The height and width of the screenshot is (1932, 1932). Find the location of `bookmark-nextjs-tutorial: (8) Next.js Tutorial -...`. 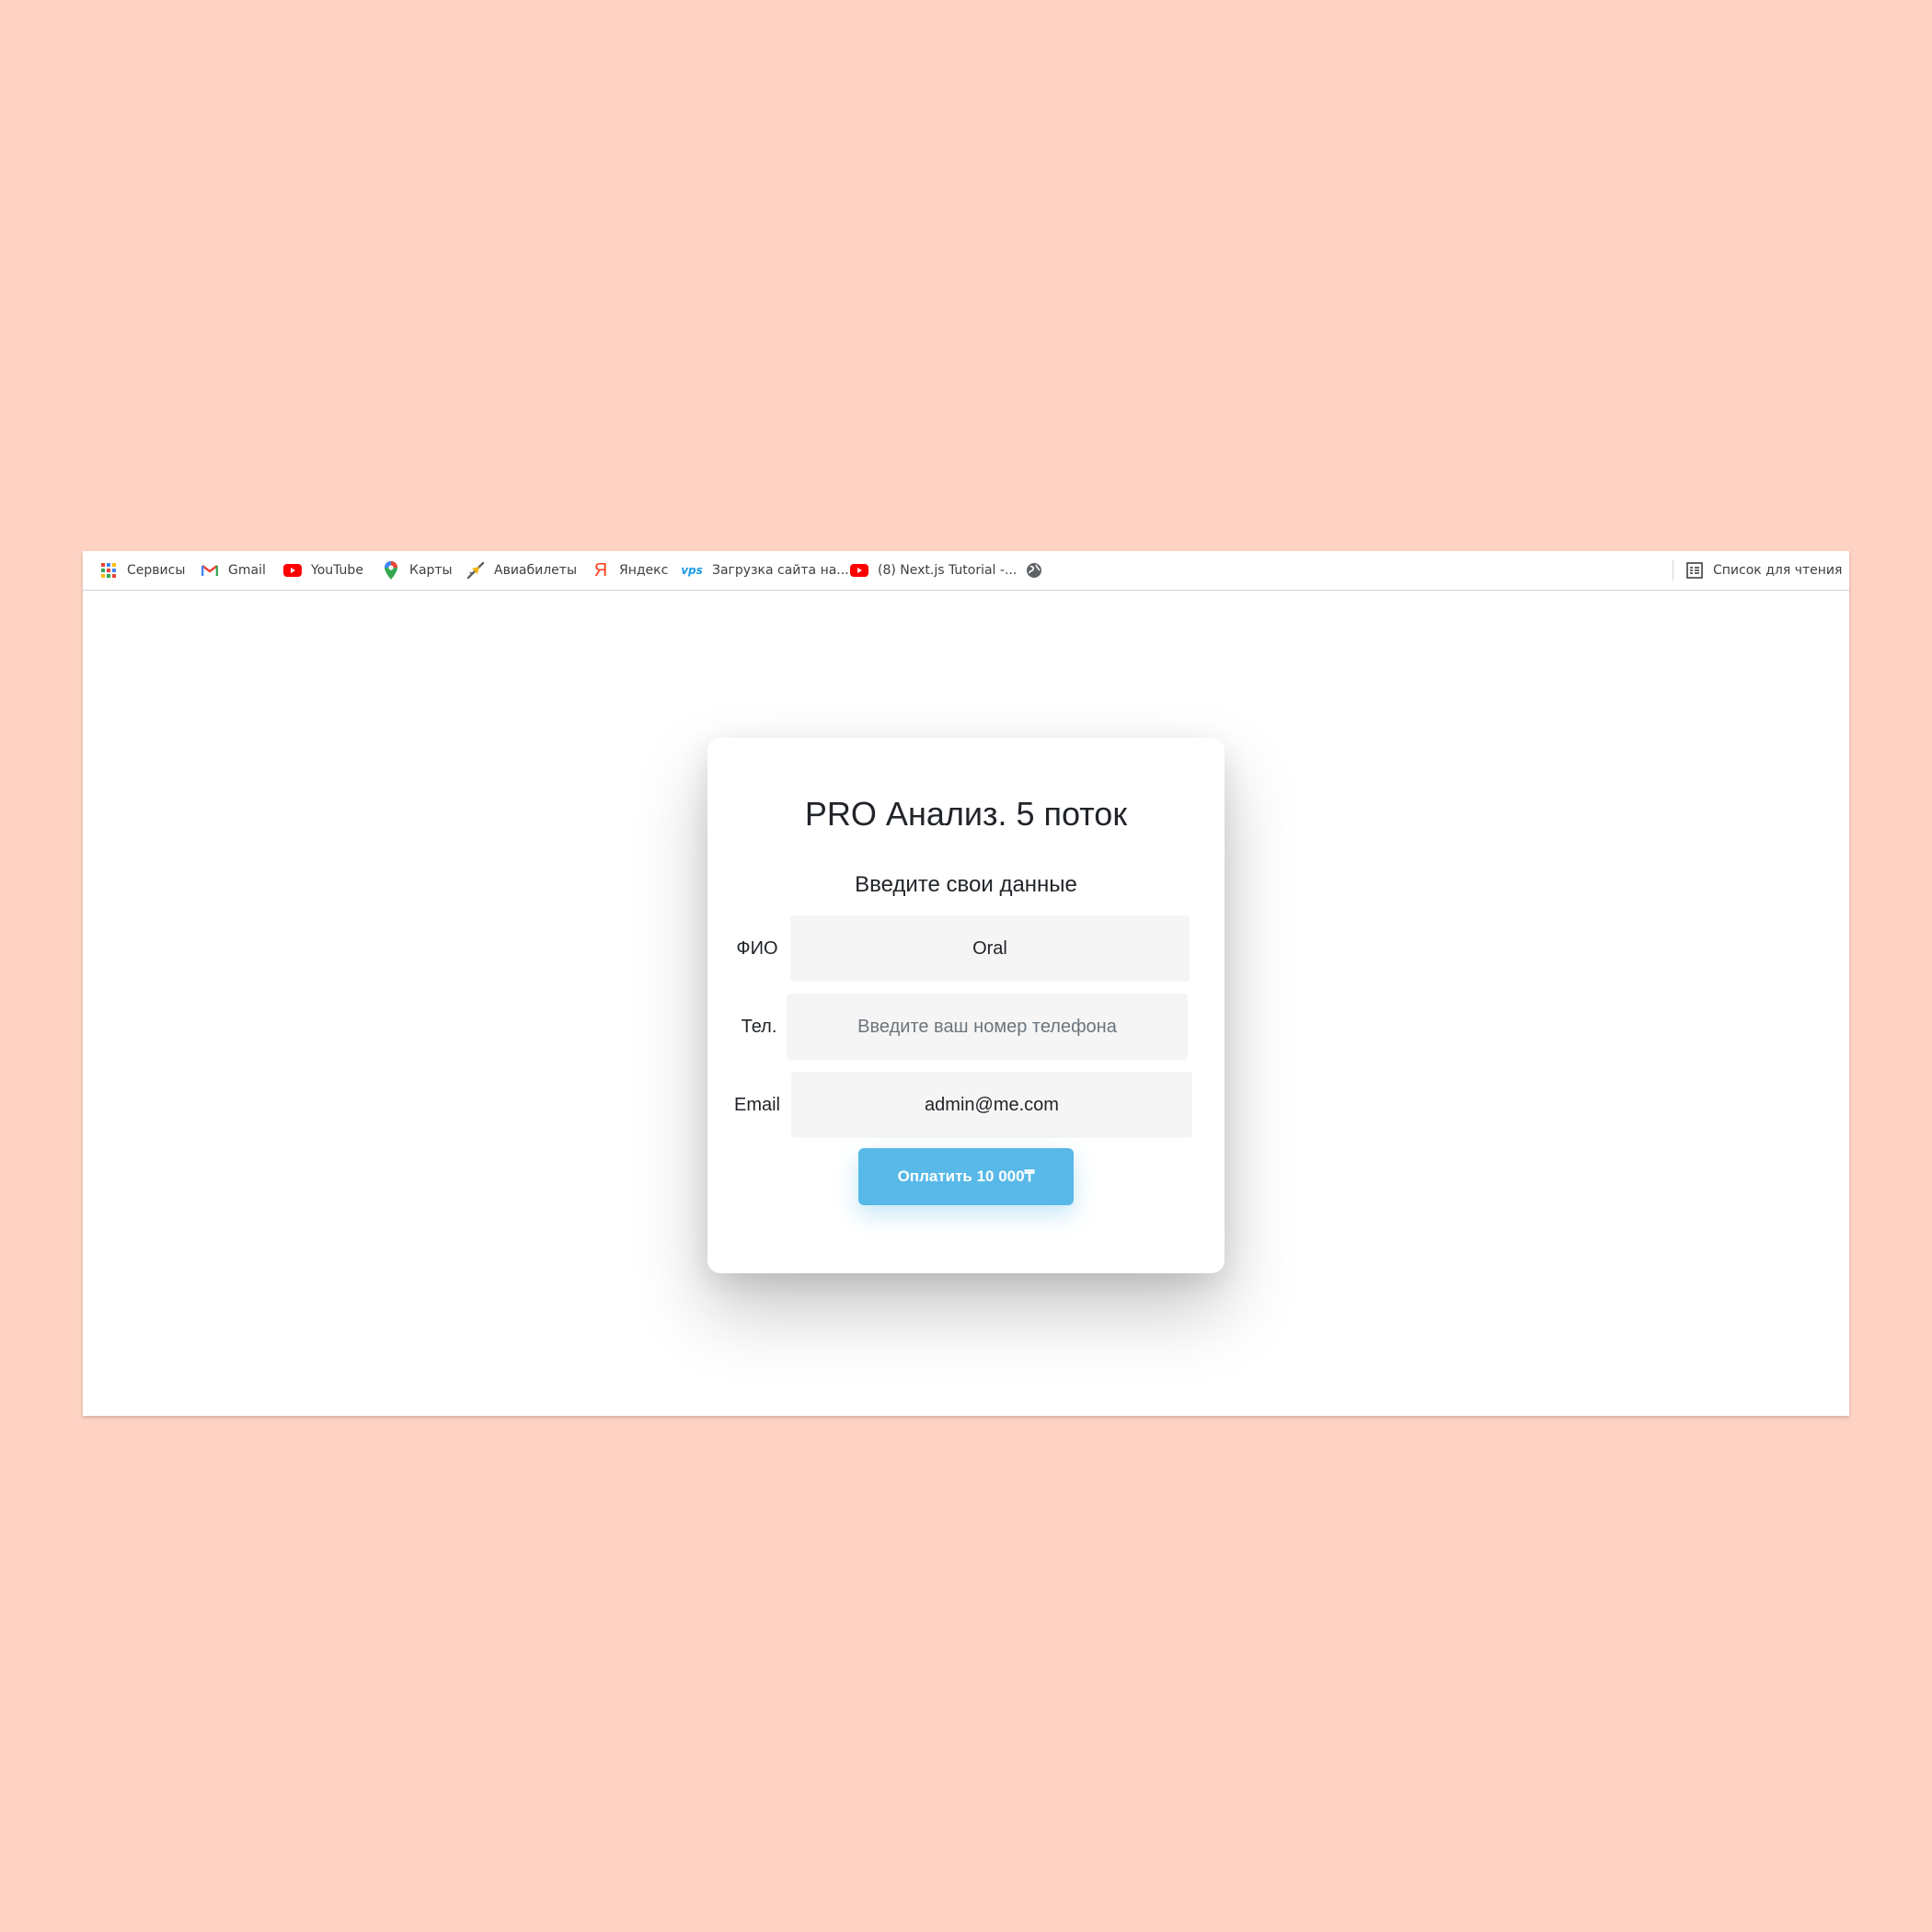

bookmark-nextjs-tutorial: (8) Next.js Tutorial -... is located at coordinates (933, 570).